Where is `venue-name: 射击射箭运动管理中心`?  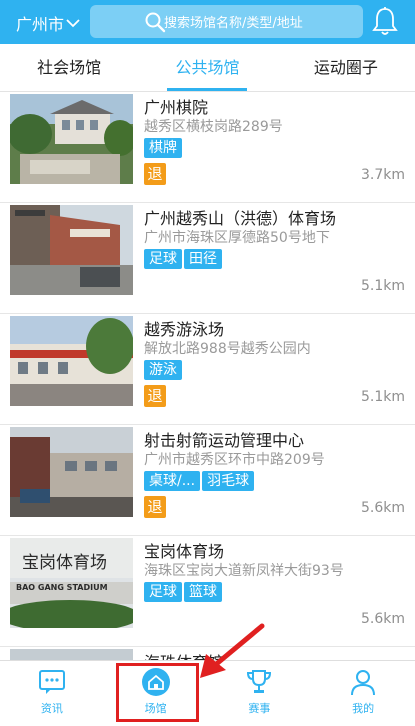 venue-name: 射击射箭运动管理中心 is located at coordinates (224, 440).